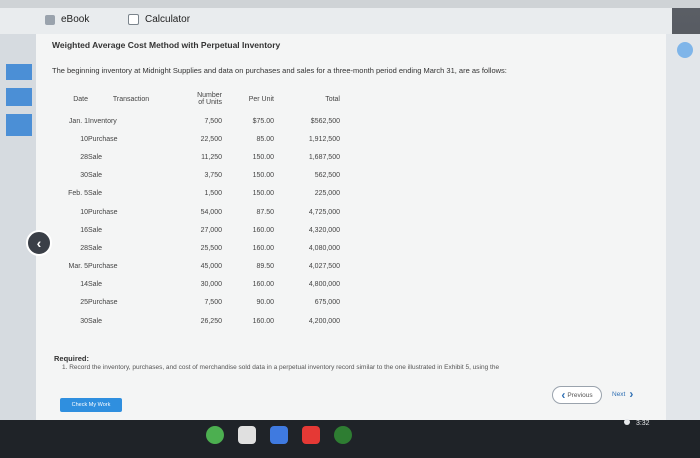 The height and width of the screenshot is (458, 700). I want to click on chrome-icon, so click(215, 435).